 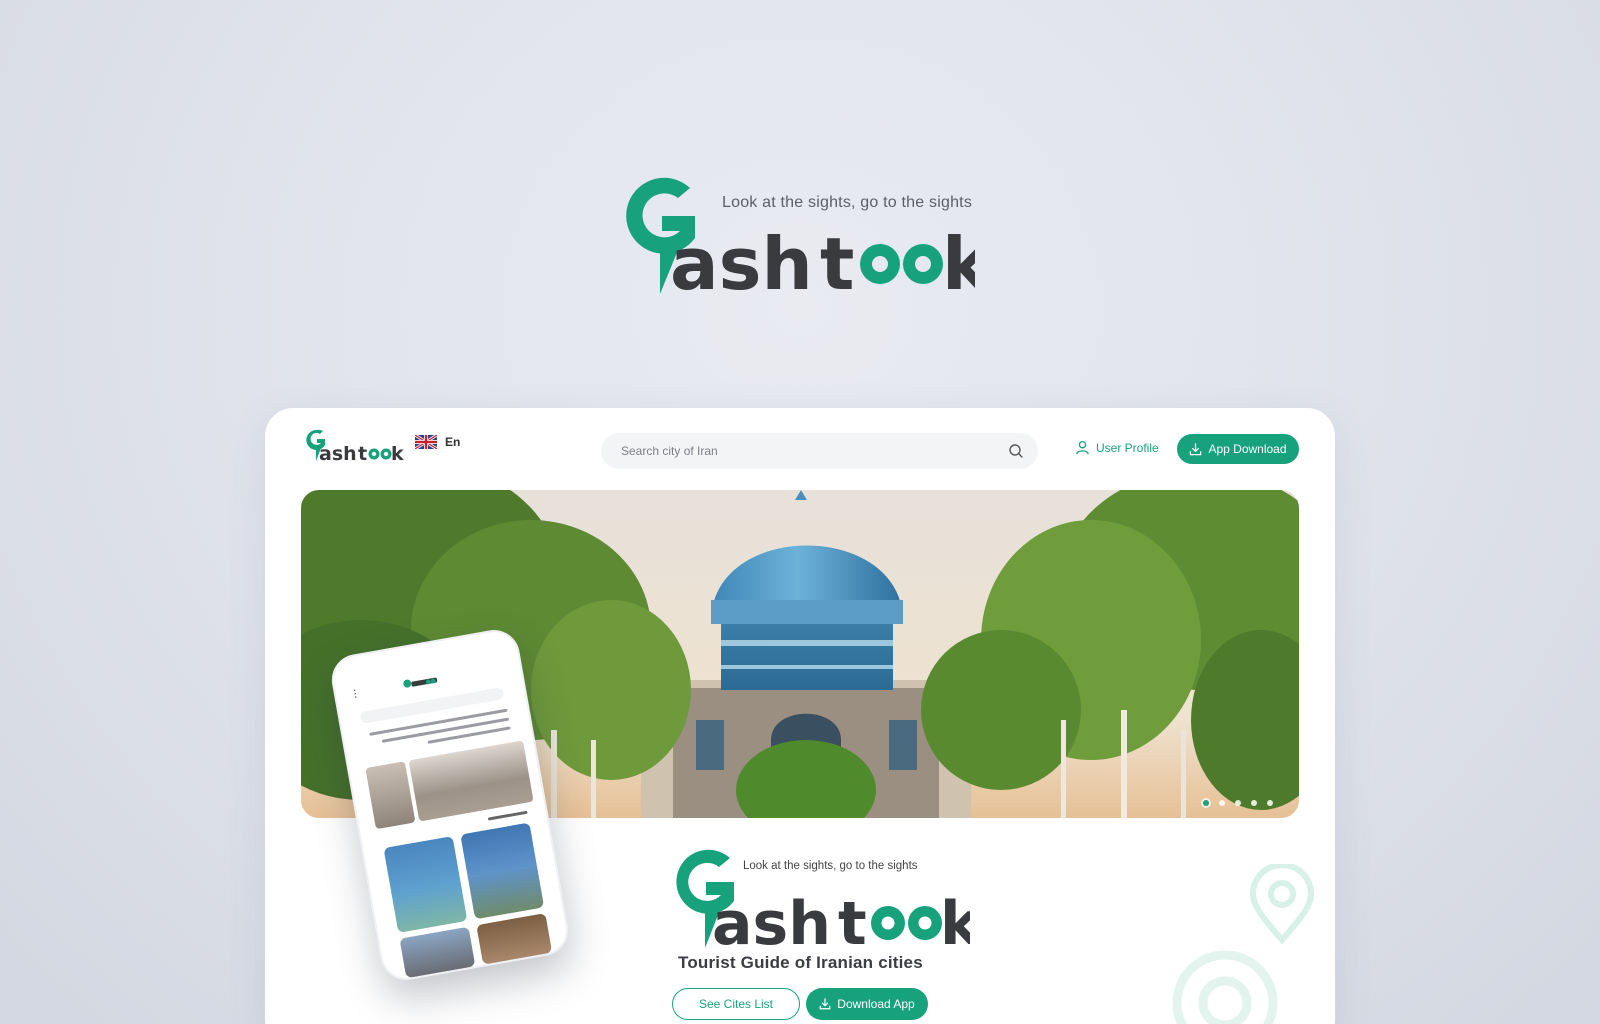 I want to click on see-cities-button: See Cites List, so click(x=736, y=1004).